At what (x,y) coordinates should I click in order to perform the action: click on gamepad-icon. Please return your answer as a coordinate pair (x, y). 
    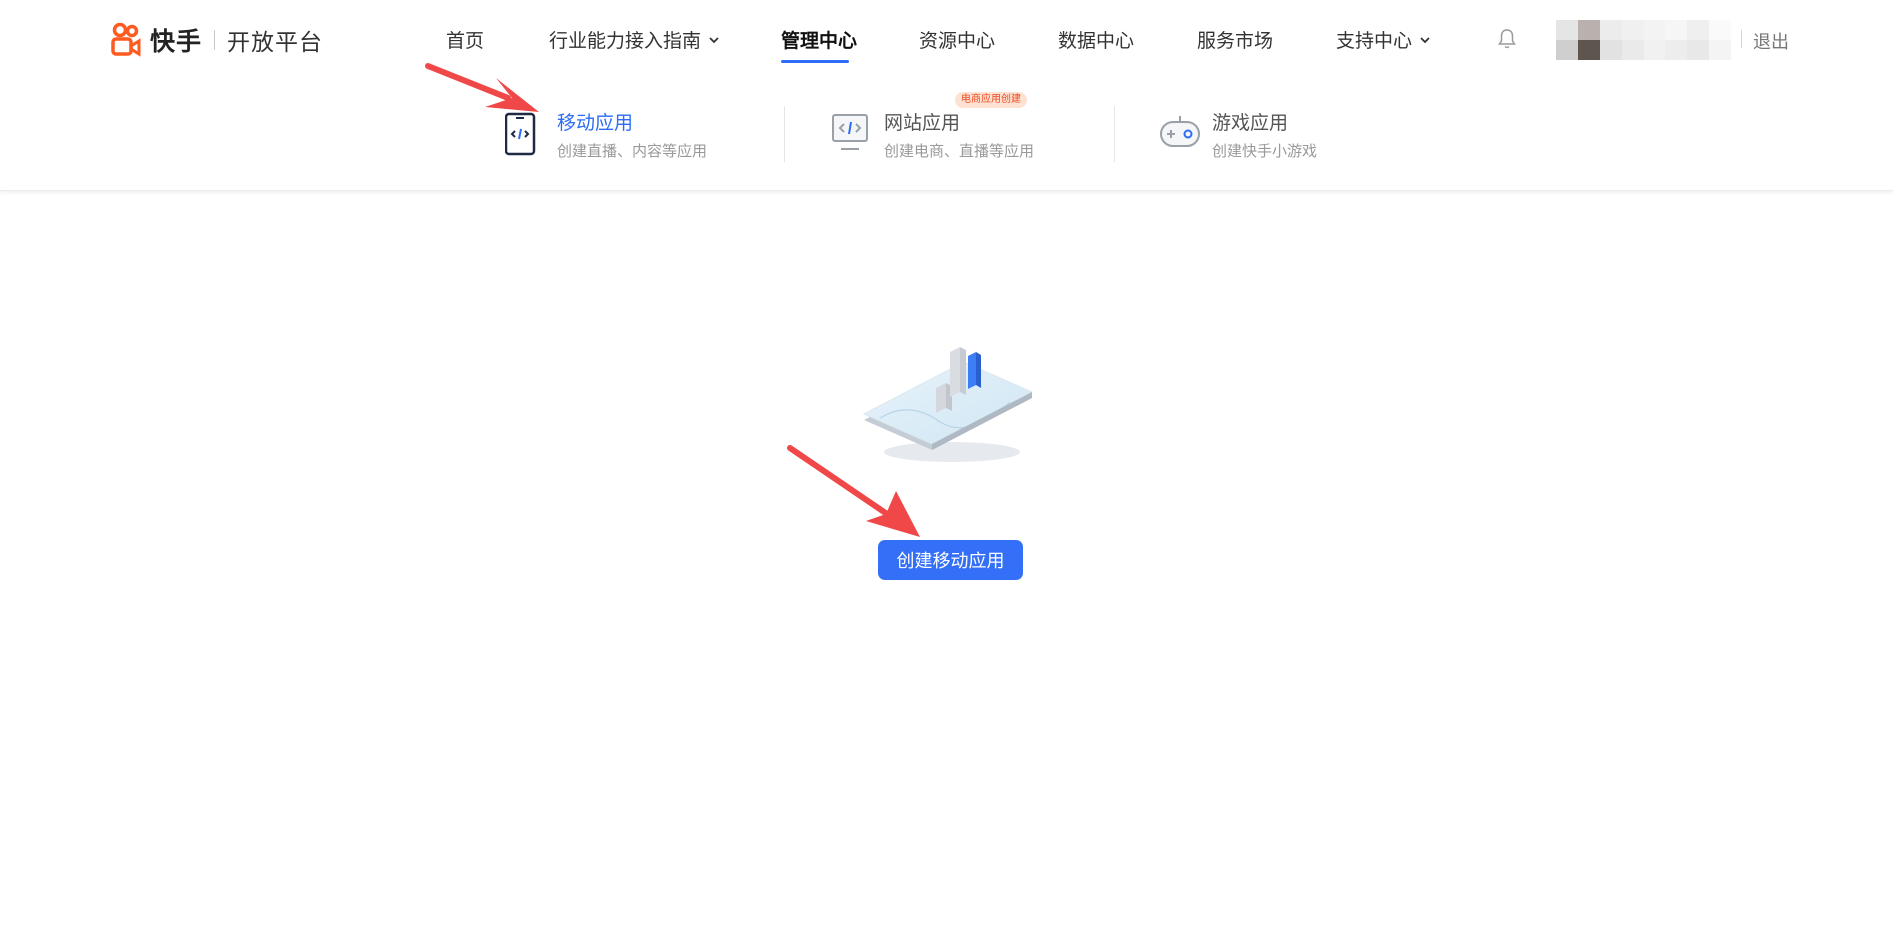
    Looking at the image, I should click on (1180, 131).